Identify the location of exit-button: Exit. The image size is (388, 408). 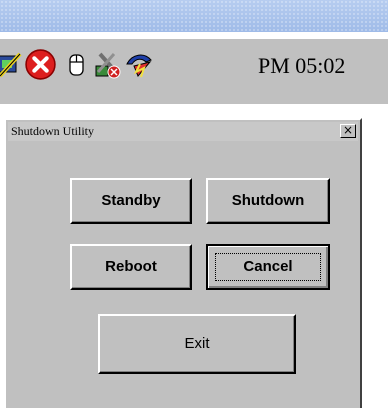
(197, 344).